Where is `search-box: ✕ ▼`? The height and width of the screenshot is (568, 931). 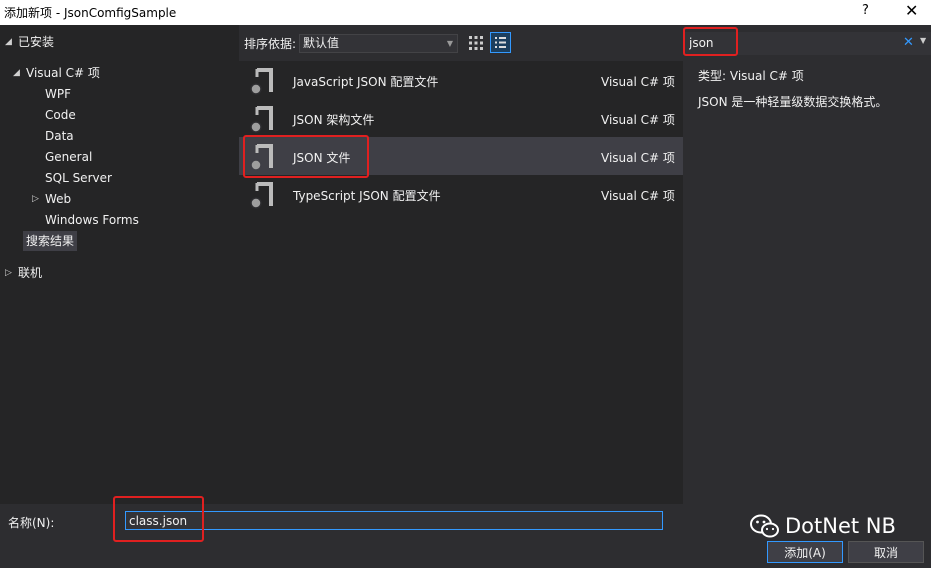 search-box: ✕ ▼ is located at coordinates (807, 43).